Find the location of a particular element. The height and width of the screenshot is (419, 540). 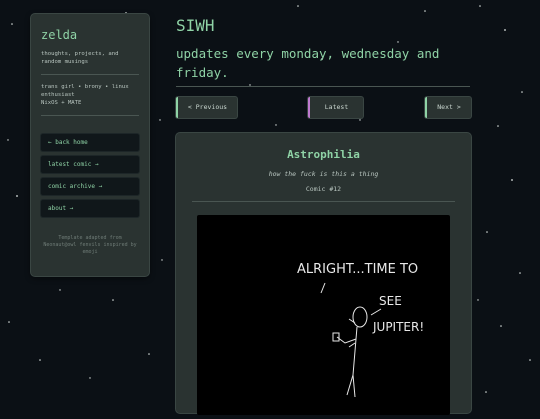

page-title: SIWH is located at coordinates (195, 25).